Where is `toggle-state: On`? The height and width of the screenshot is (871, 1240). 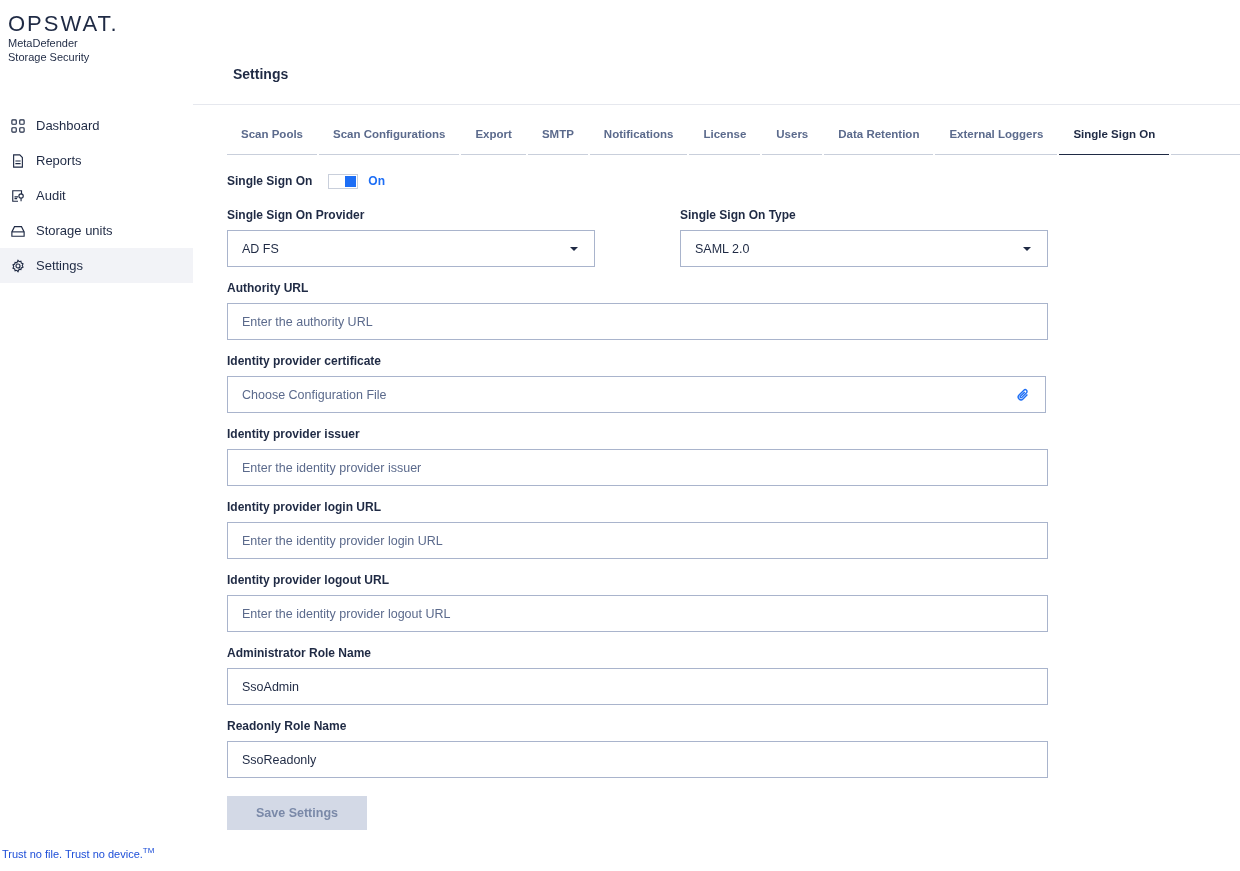
toggle-state: On is located at coordinates (376, 181).